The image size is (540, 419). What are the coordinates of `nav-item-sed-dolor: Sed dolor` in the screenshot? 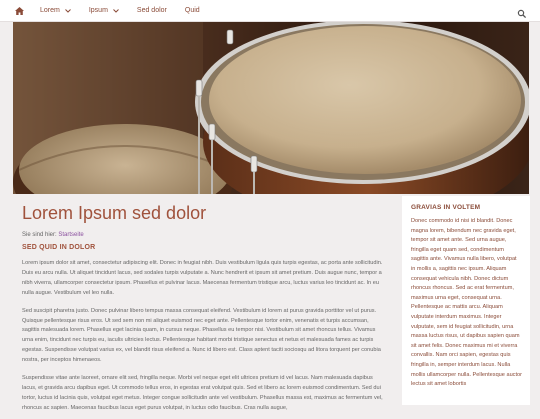 It's located at (152, 11).